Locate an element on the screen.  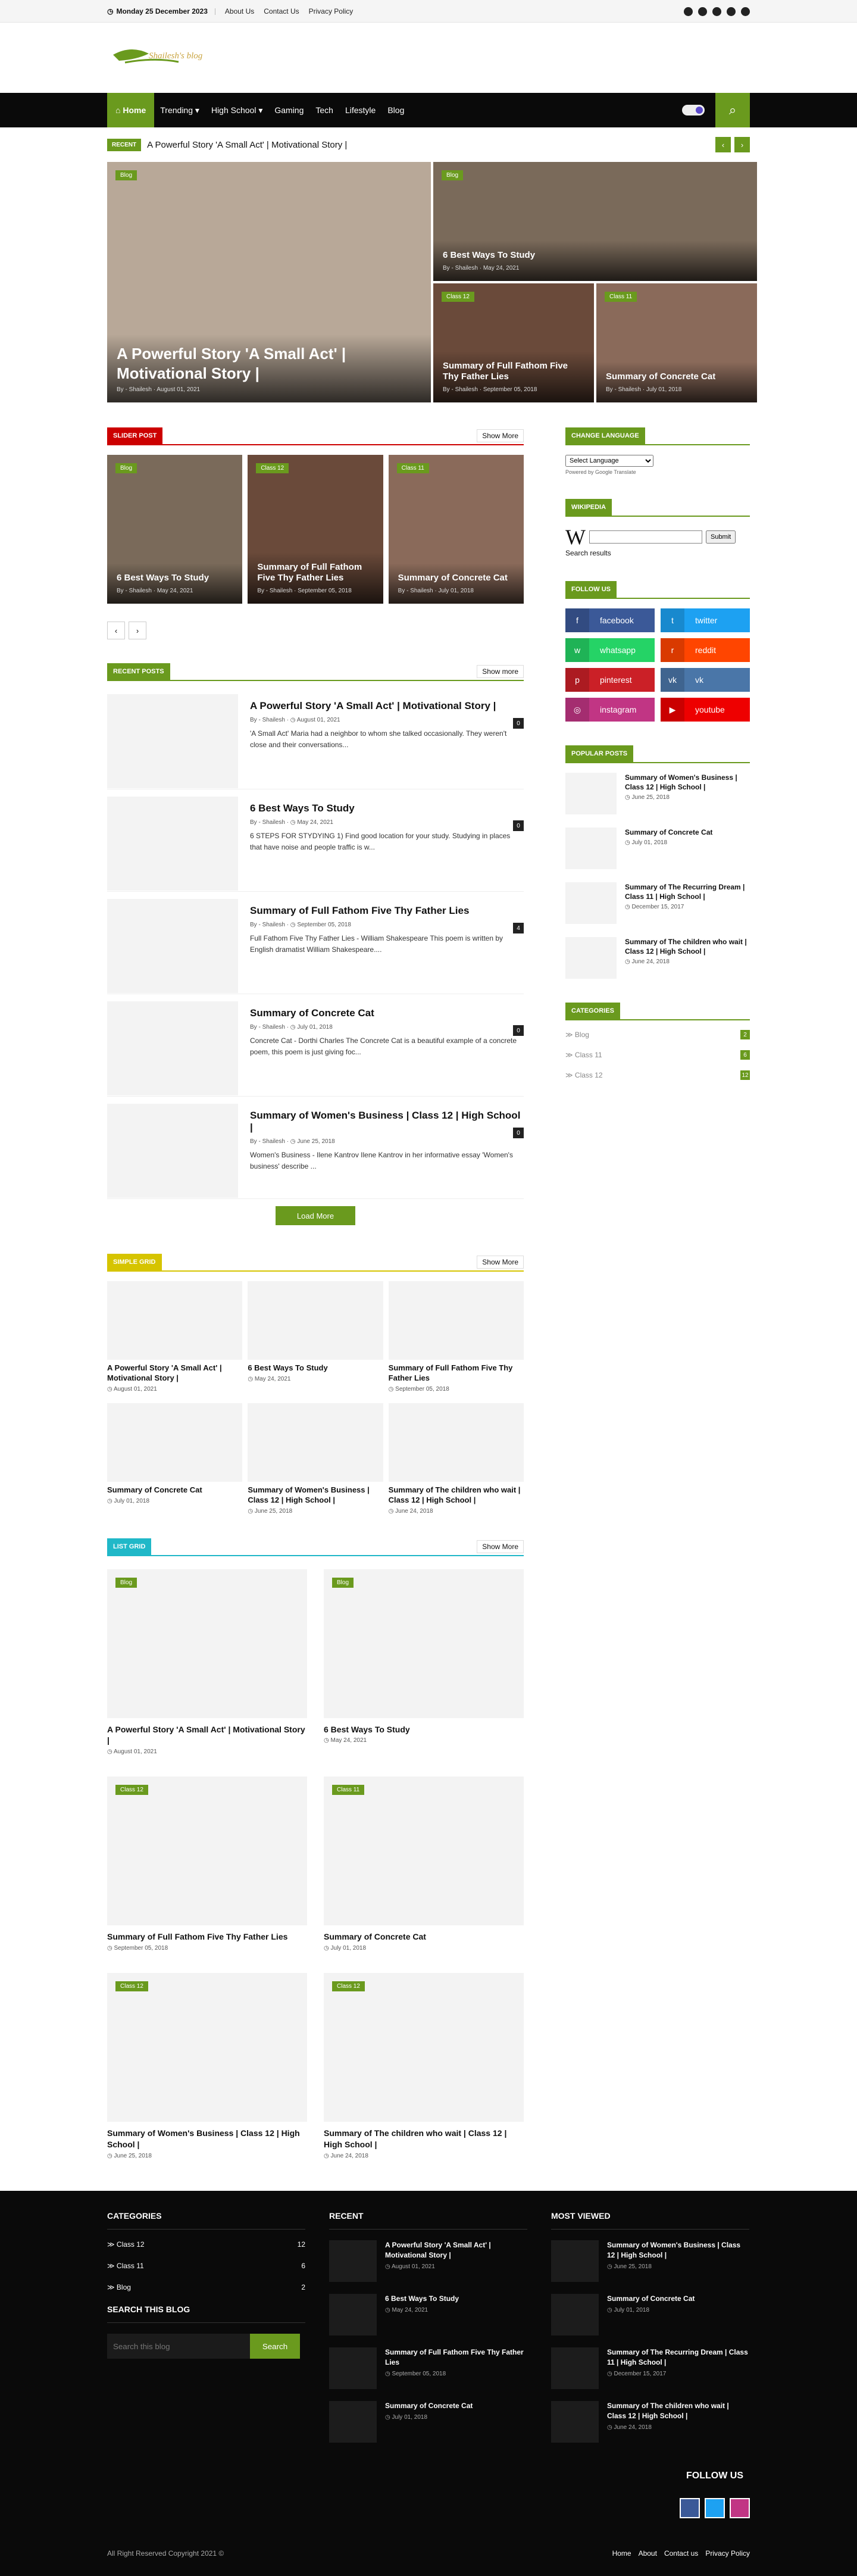
footer-home-link: Home is located at coordinates (621, 2553).